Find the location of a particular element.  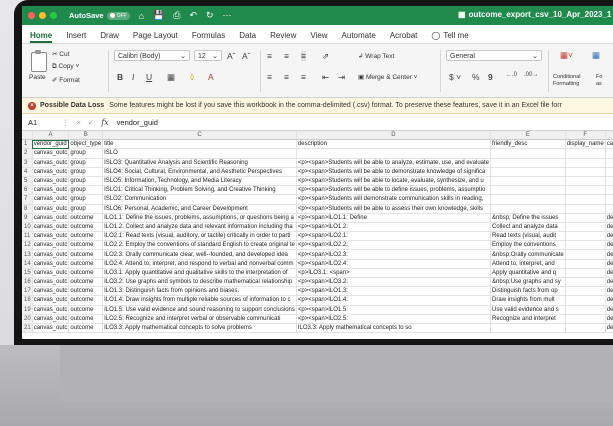

cell: <p><span>ILO3.2: is located at coordinates (394, 282).